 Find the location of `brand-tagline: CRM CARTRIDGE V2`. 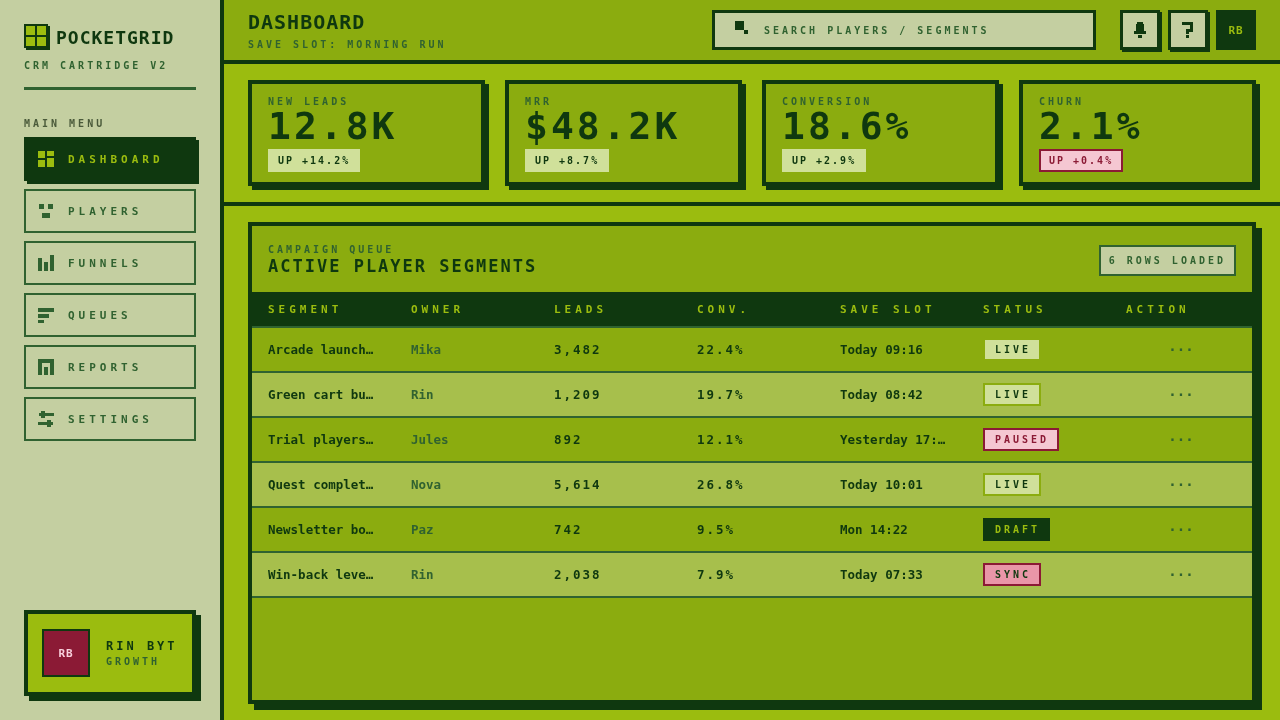

brand-tagline: CRM CARTRIDGE V2 is located at coordinates (97, 65).